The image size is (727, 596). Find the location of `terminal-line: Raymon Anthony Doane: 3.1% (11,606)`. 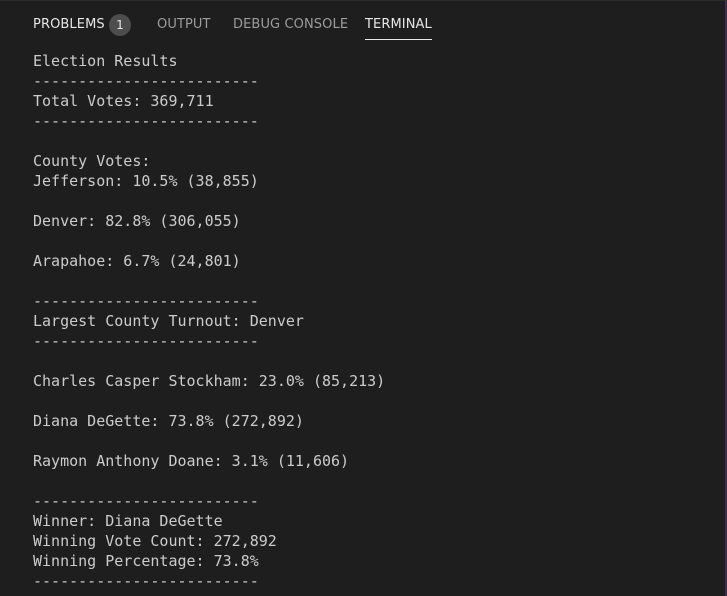

terminal-line: Raymon Anthony Doane: 3.1% (11,606) is located at coordinates (191, 461).